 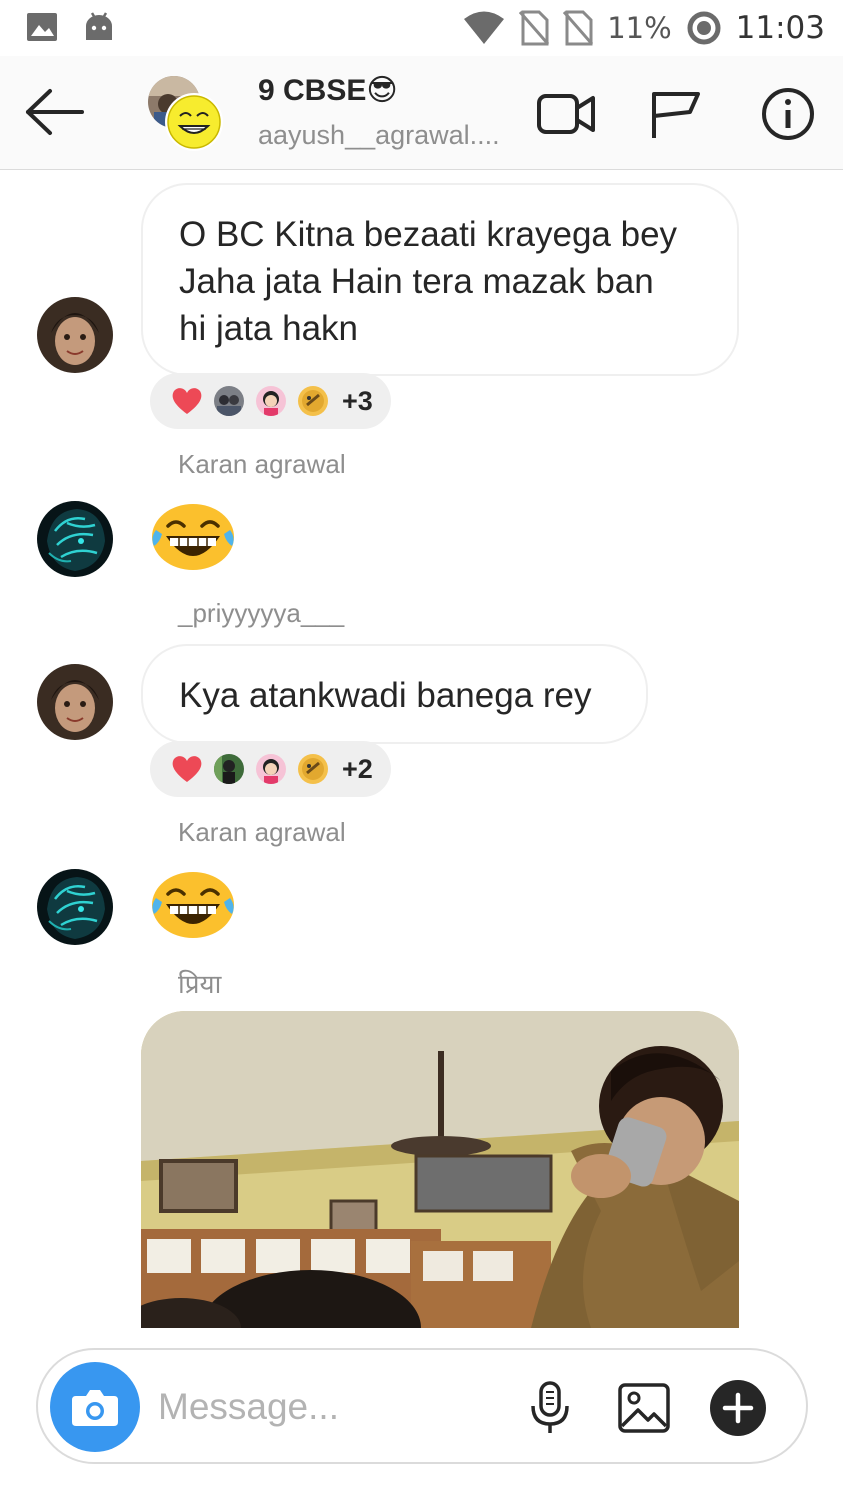 I want to click on camera-icon, so click(x=95, y=1408).